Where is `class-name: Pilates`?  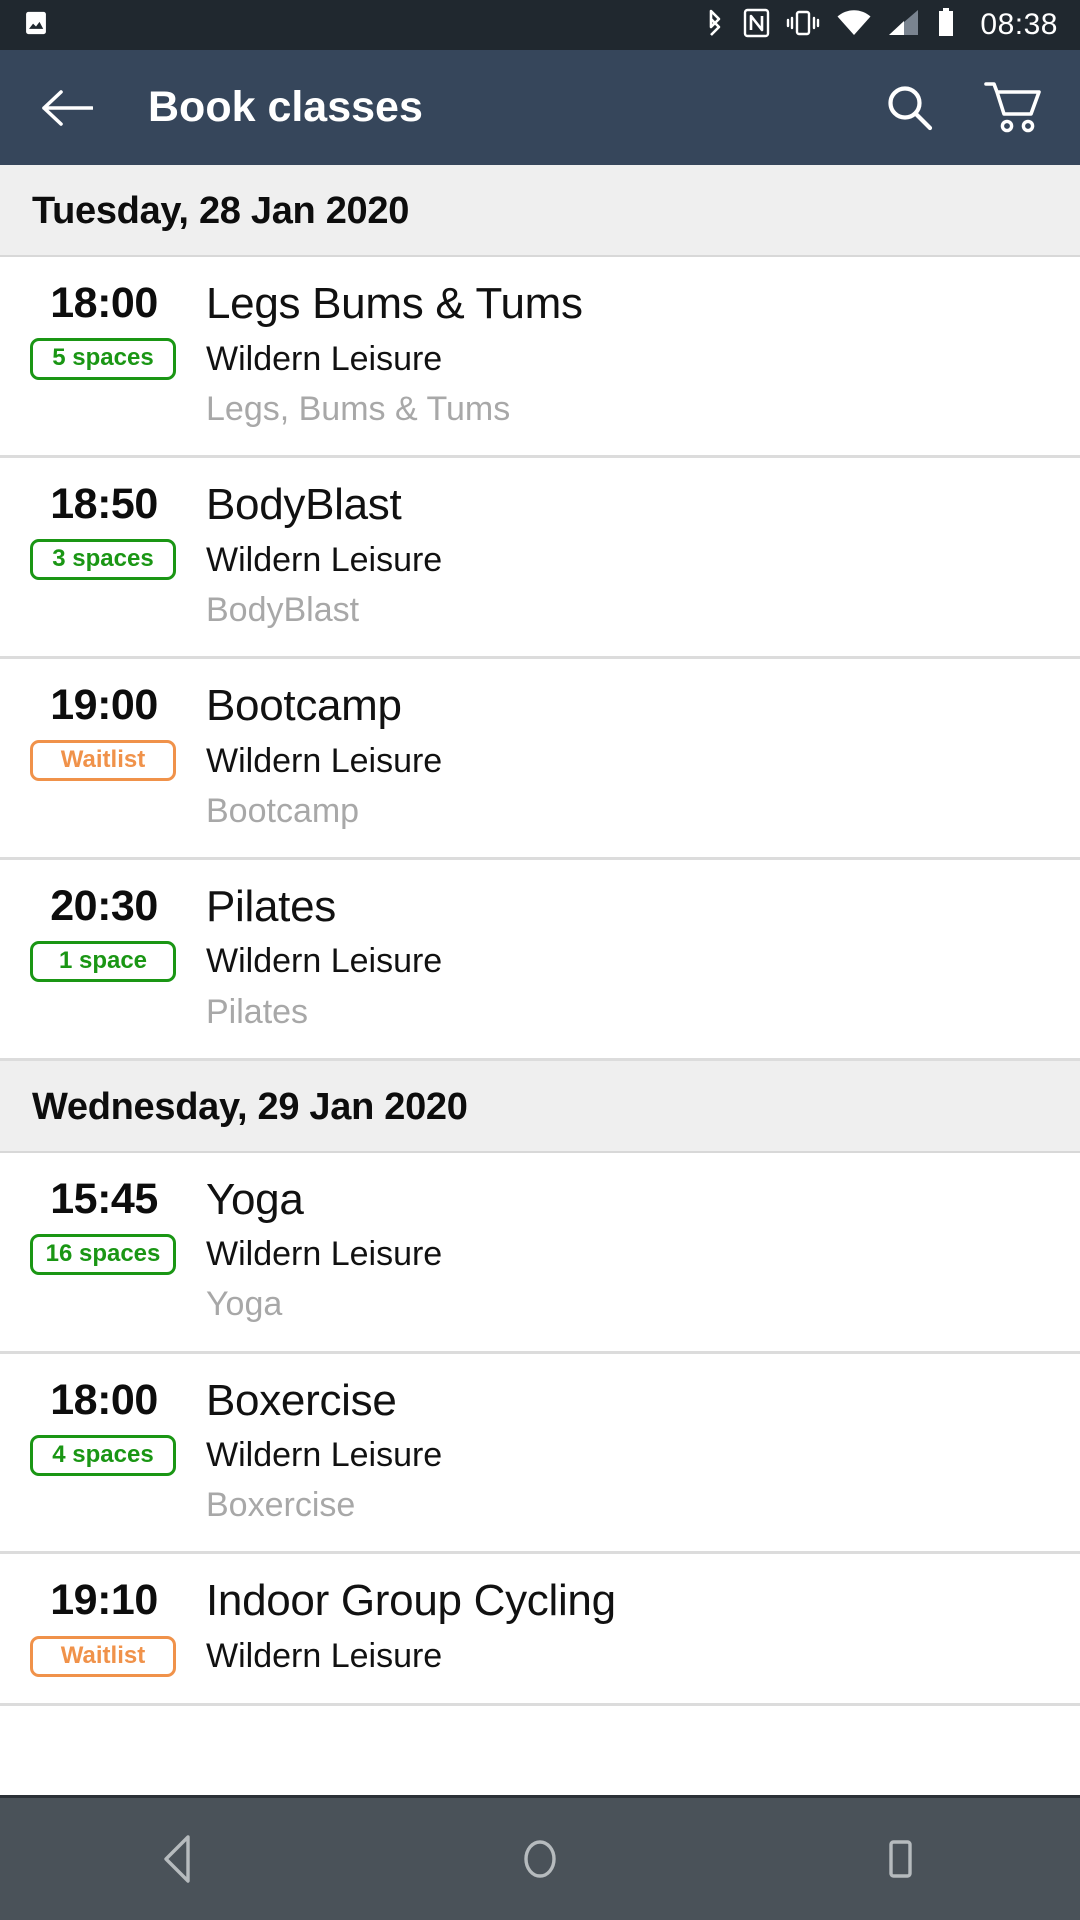 class-name: Pilates is located at coordinates (271, 906).